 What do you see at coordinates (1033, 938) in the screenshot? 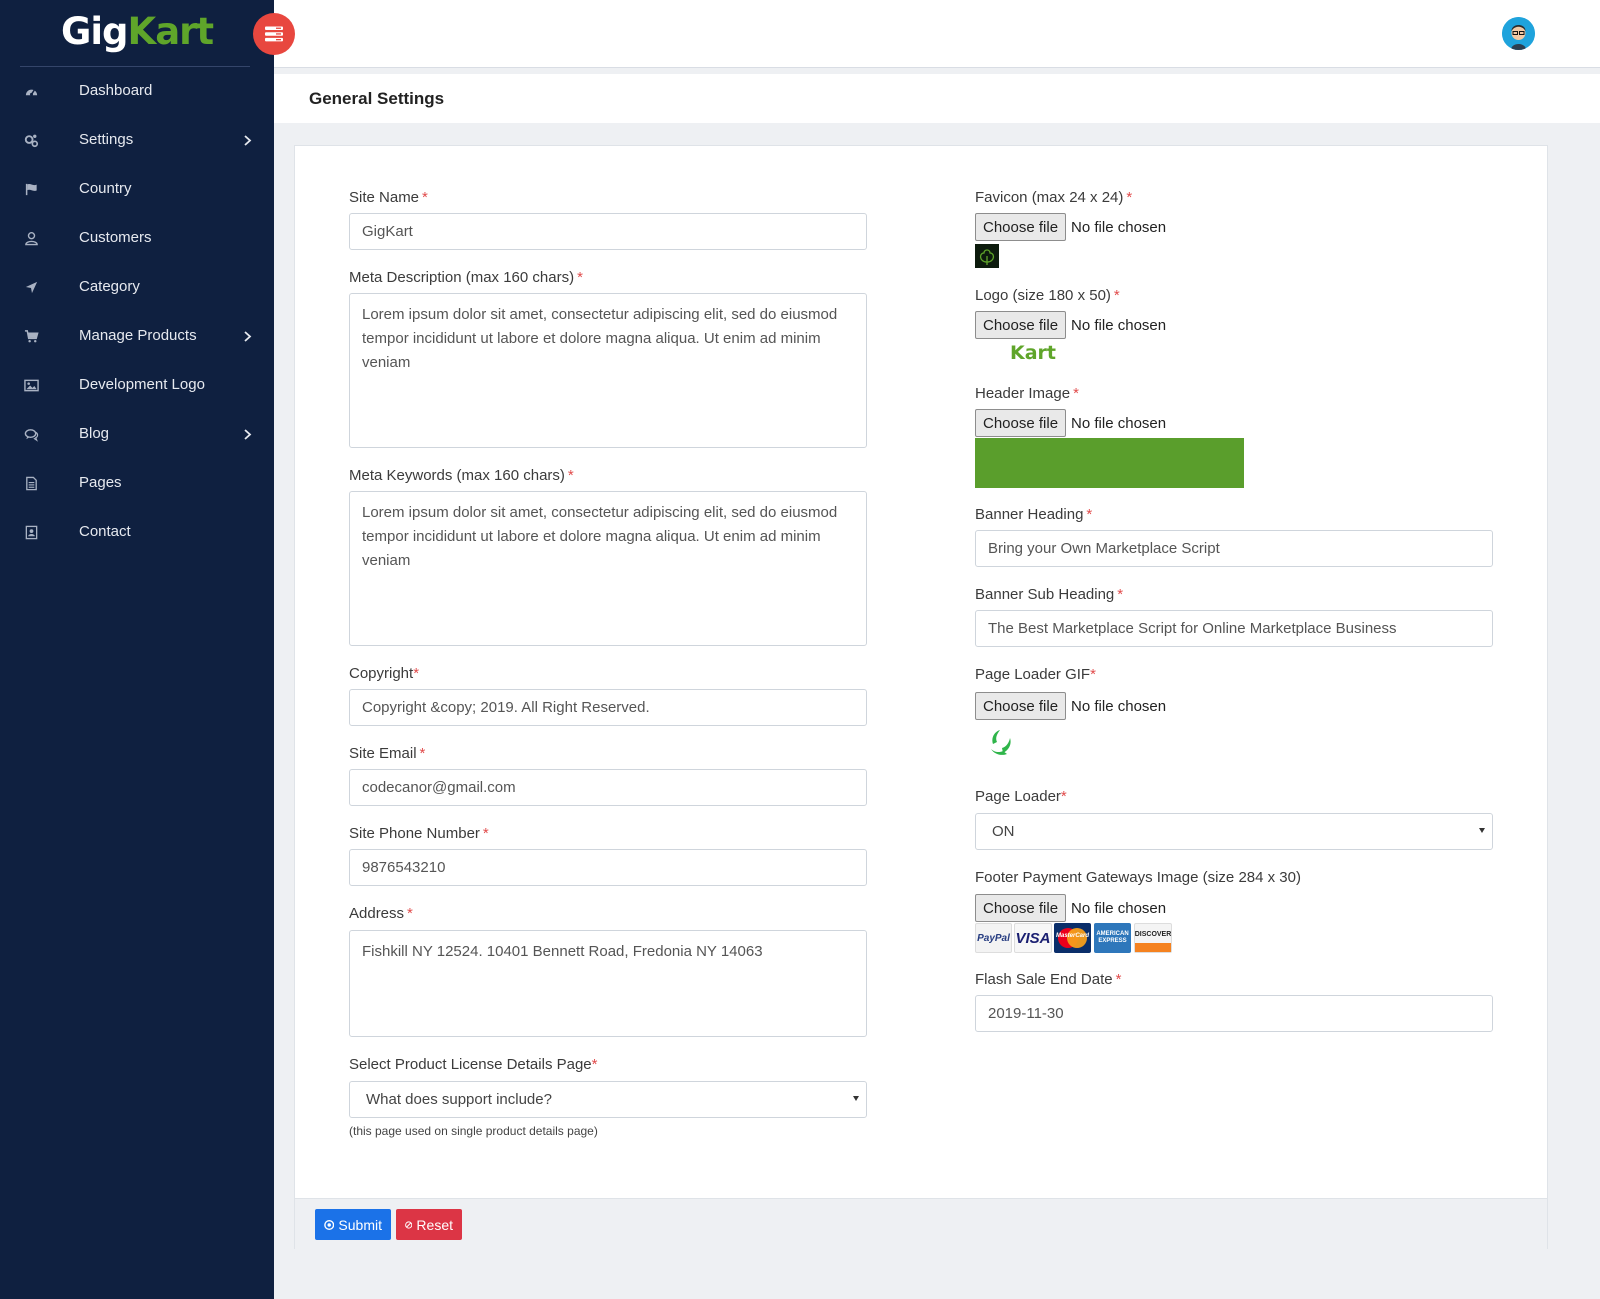
I see `visa-card: VISA` at bounding box center [1033, 938].